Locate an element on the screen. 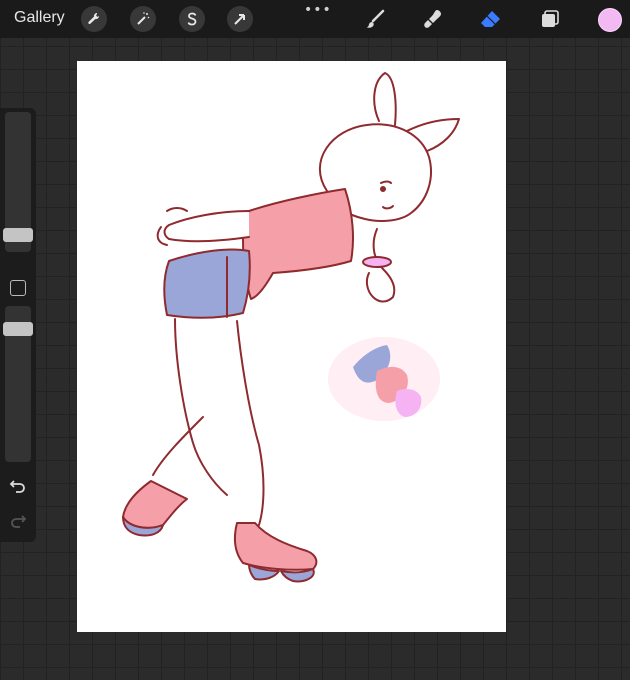 This screenshot has height=680, width=630. redo-icon is located at coordinates (18, 521).